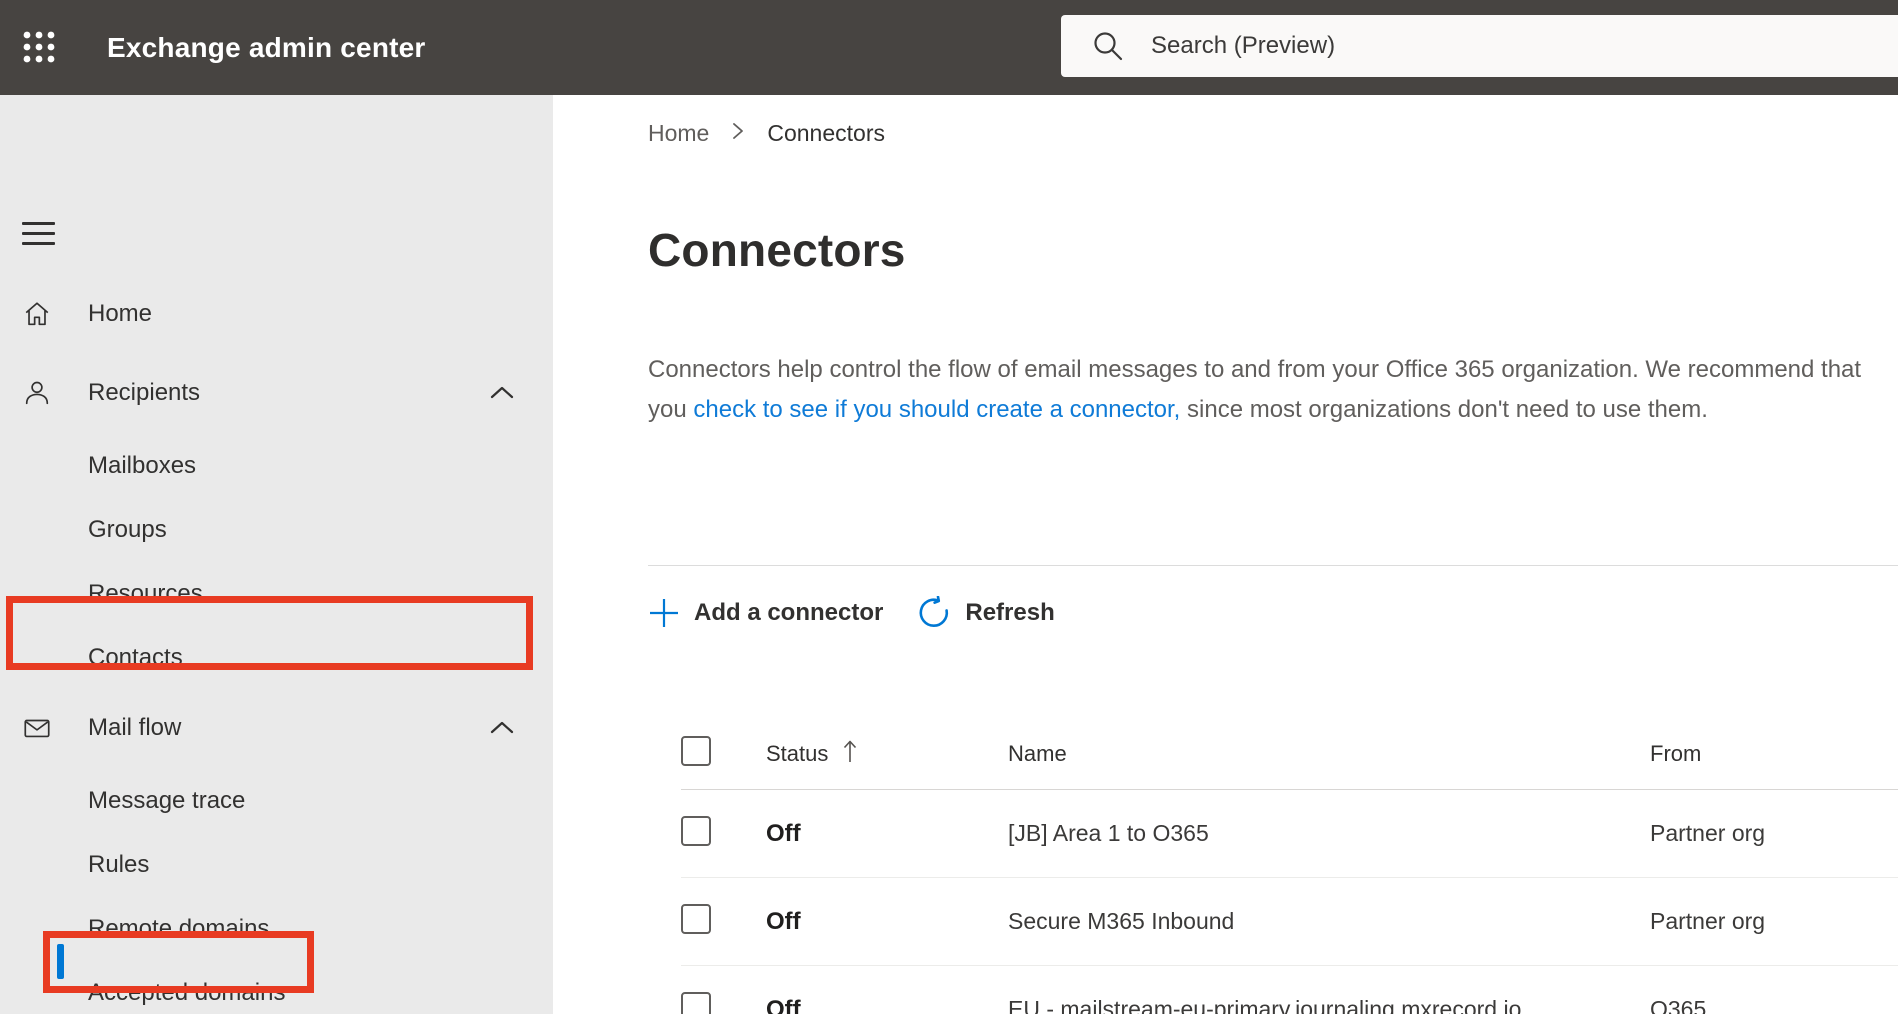 Image resolution: width=1898 pixels, height=1014 pixels. Describe the element at coordinates (60, 961) in the screenshot. I see `selected-item-indicator` at that location.